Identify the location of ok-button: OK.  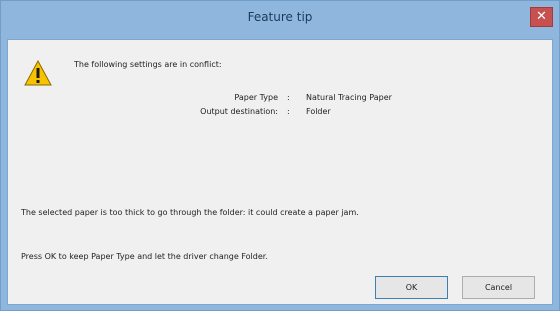
(411, 287).